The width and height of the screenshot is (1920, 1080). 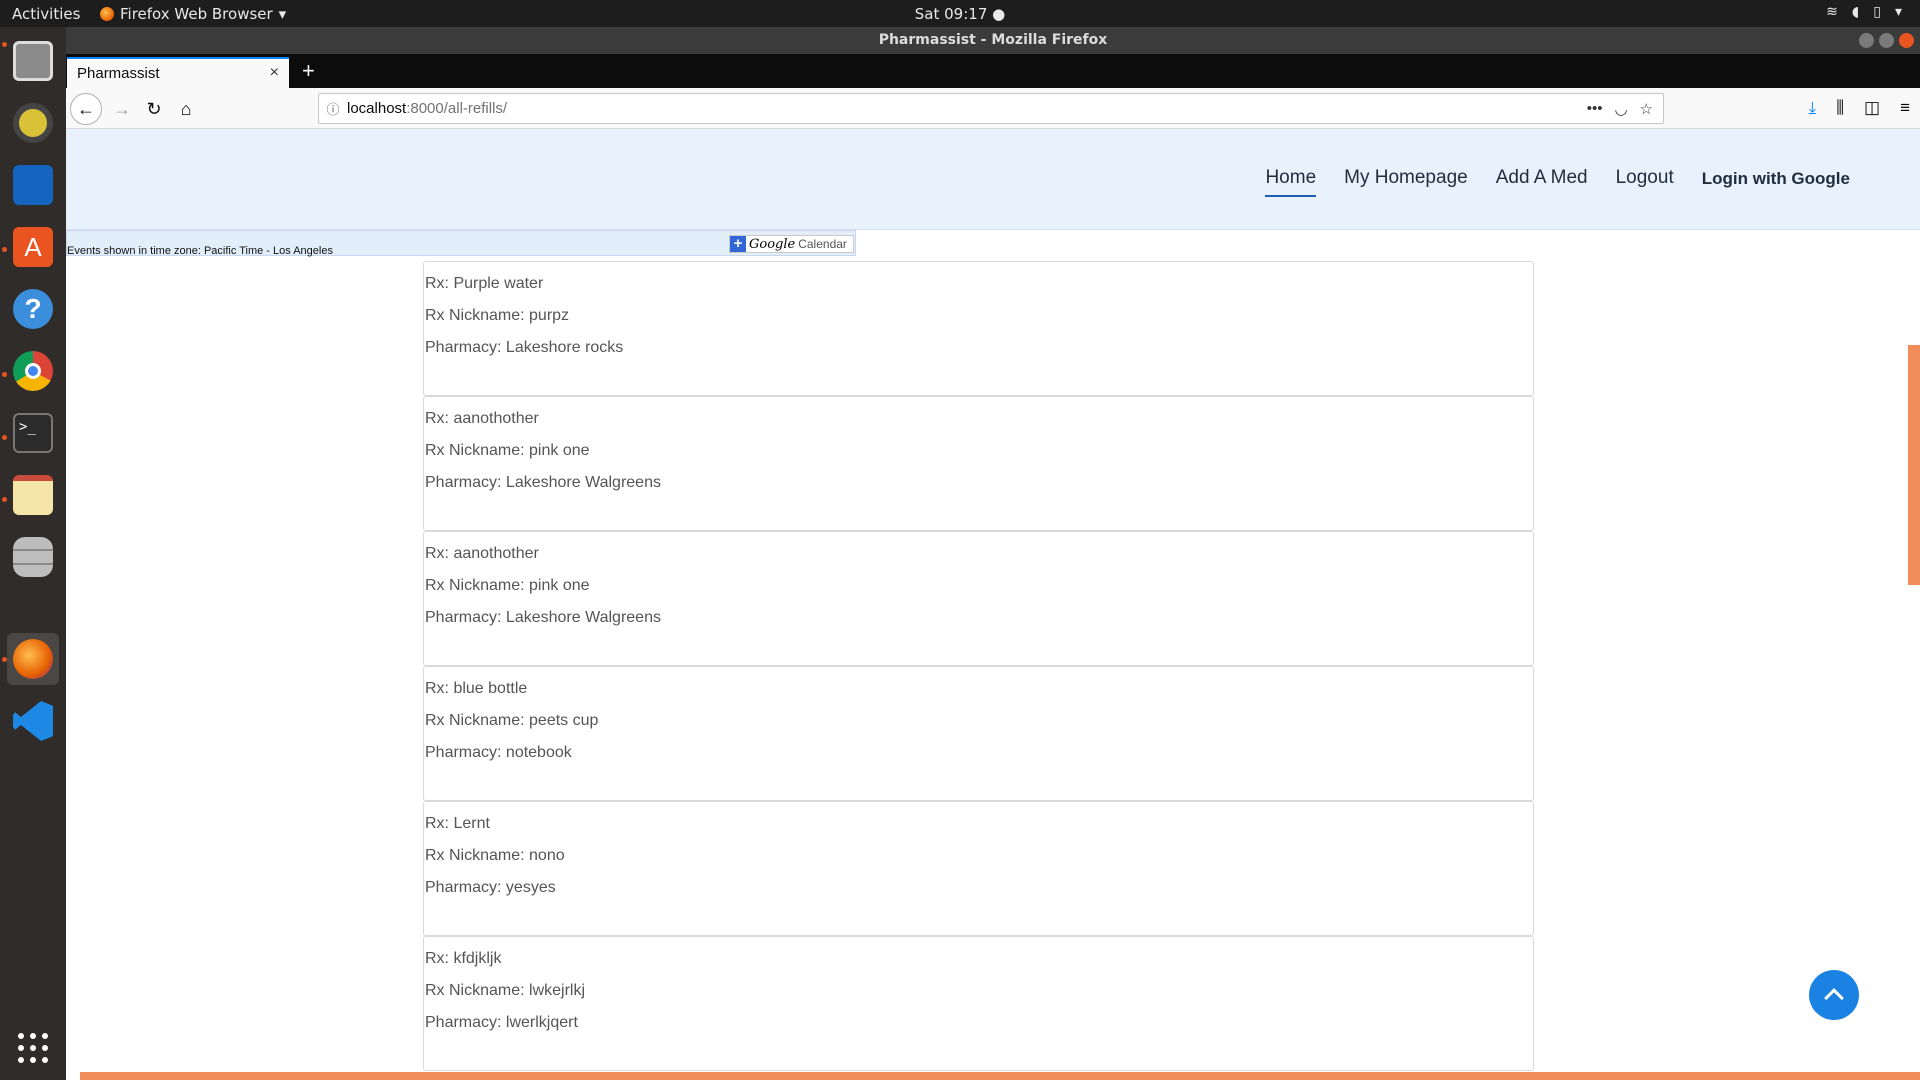 What do you see at coordinates (457, 823) in the screenshot?
I see `refill-rx: Rx: Lernt` at bounding box center [457, 823].